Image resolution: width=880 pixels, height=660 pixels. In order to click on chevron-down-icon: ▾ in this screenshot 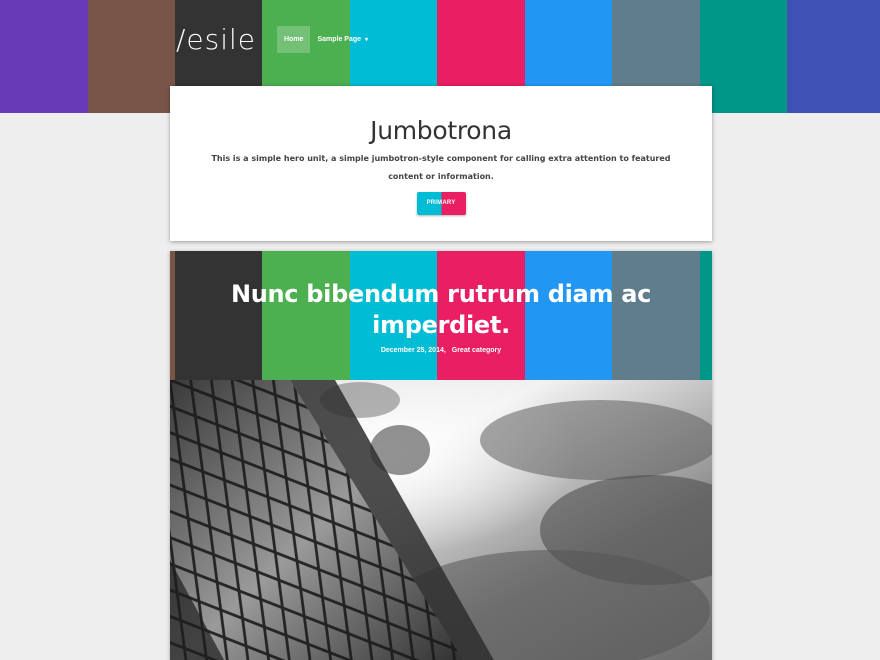, I will do `click(366, 40)`.